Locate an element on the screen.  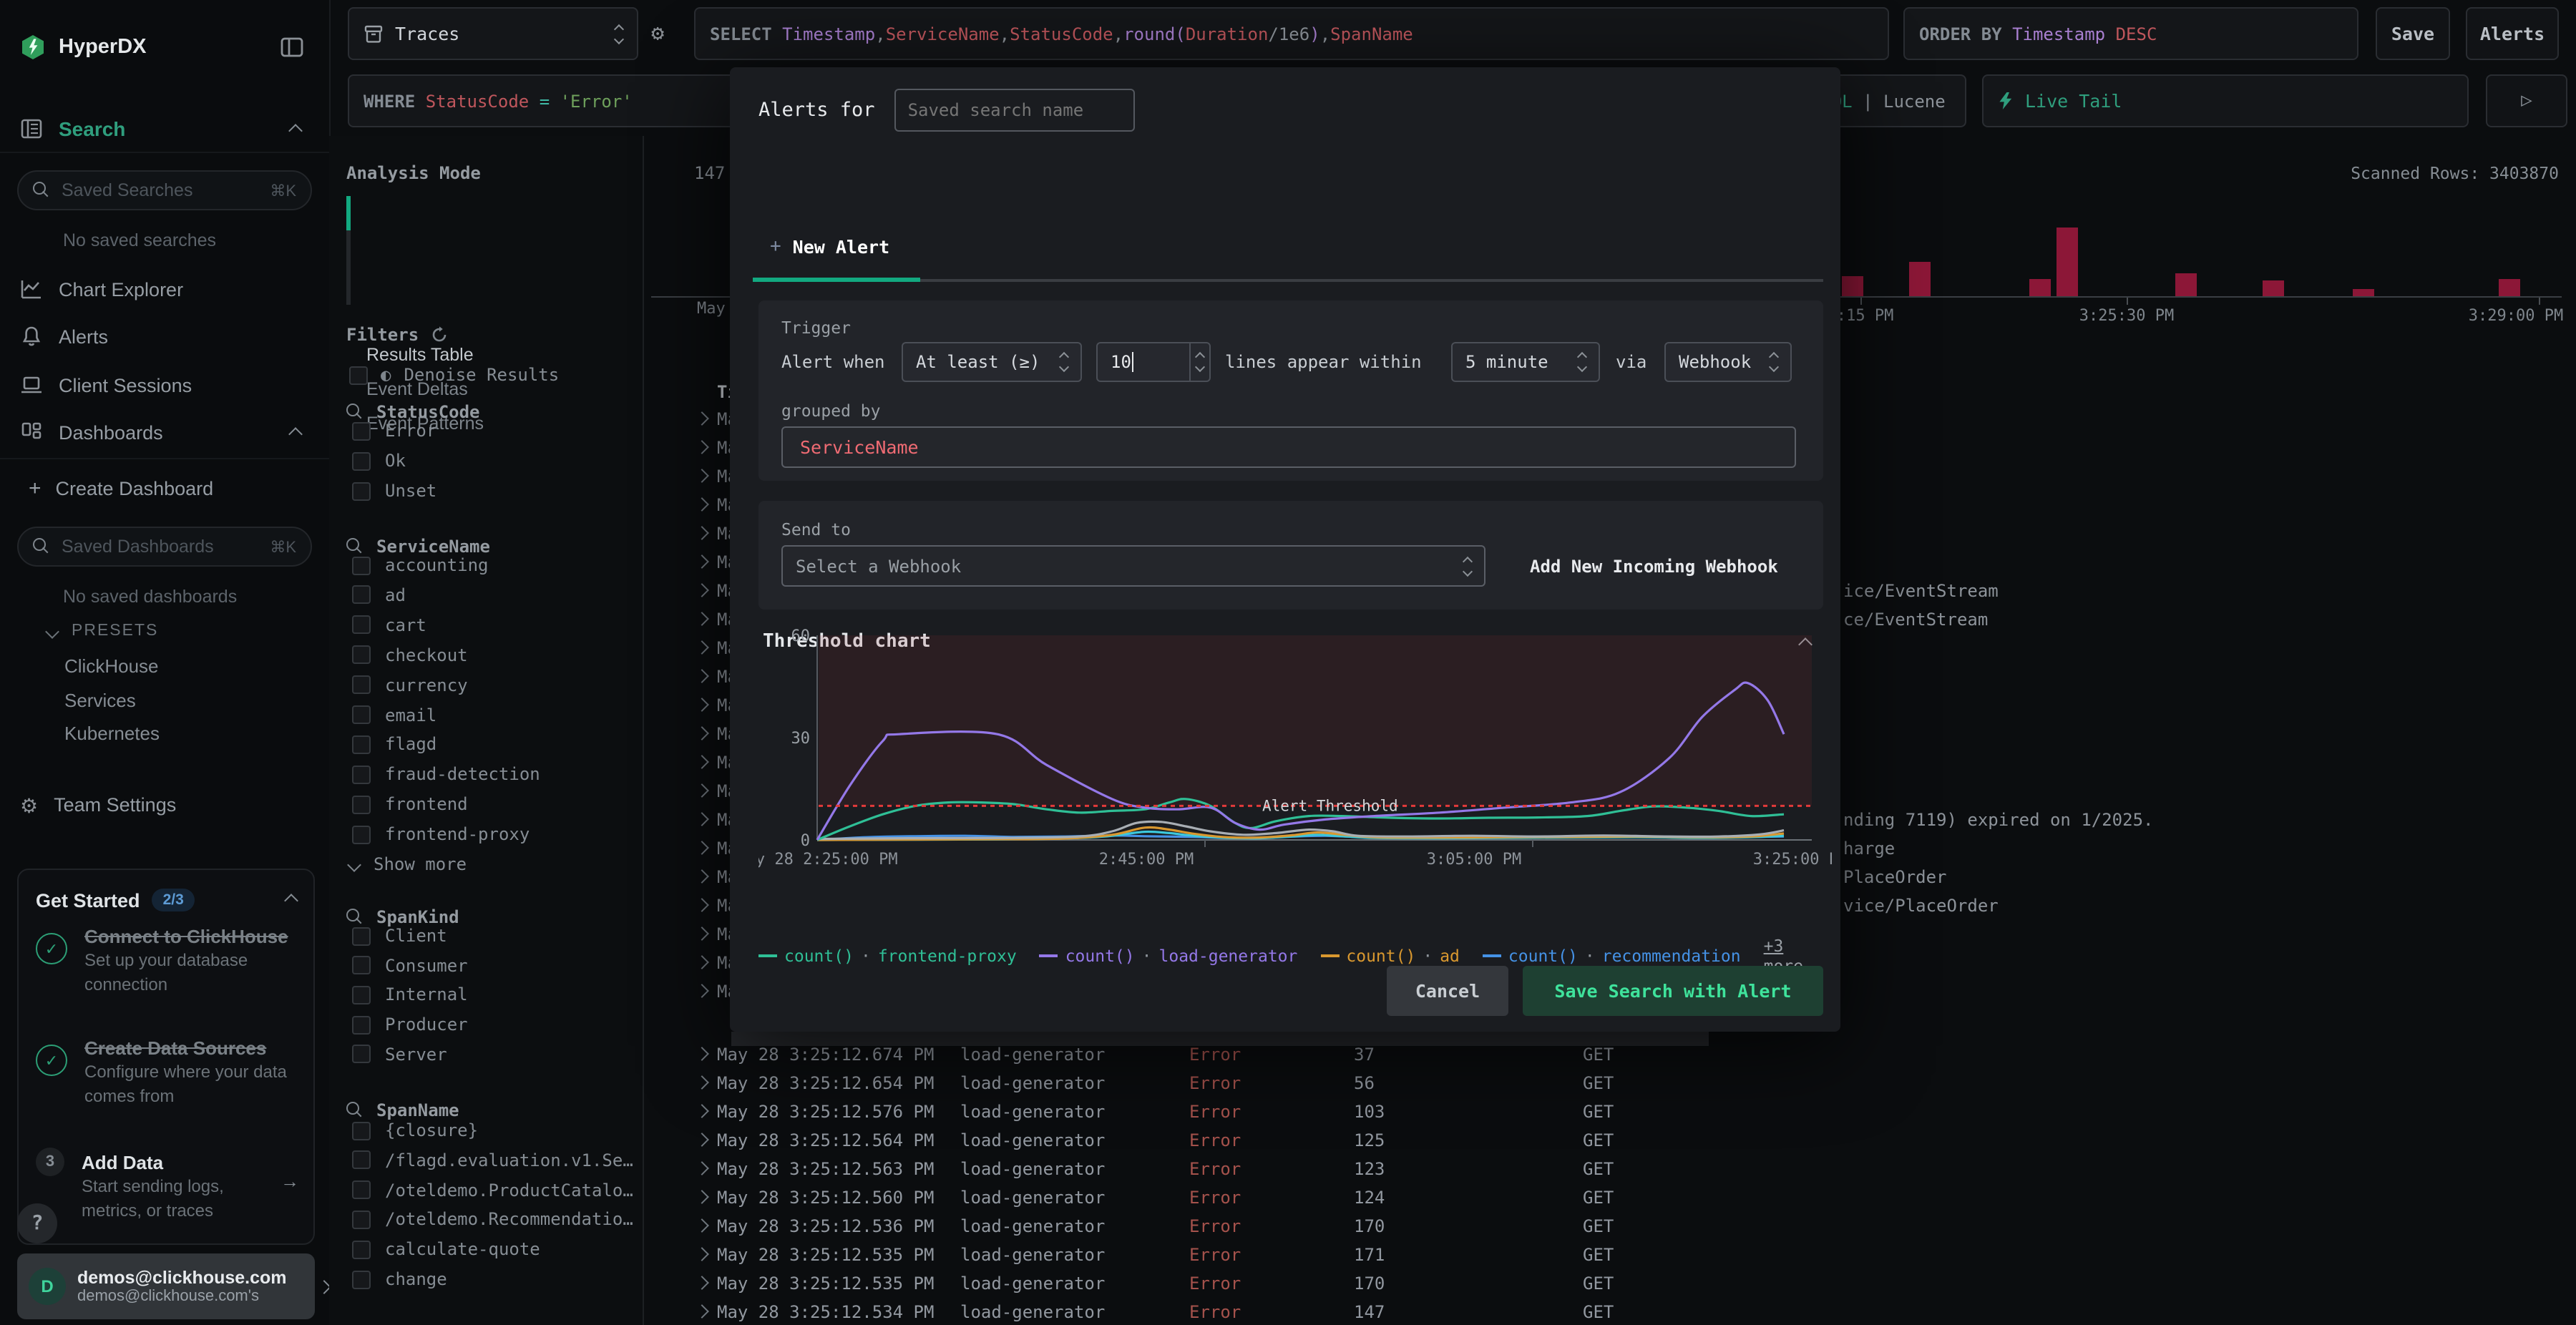
tab-new-alert: + New Alert is located at coordinates (829, 247).